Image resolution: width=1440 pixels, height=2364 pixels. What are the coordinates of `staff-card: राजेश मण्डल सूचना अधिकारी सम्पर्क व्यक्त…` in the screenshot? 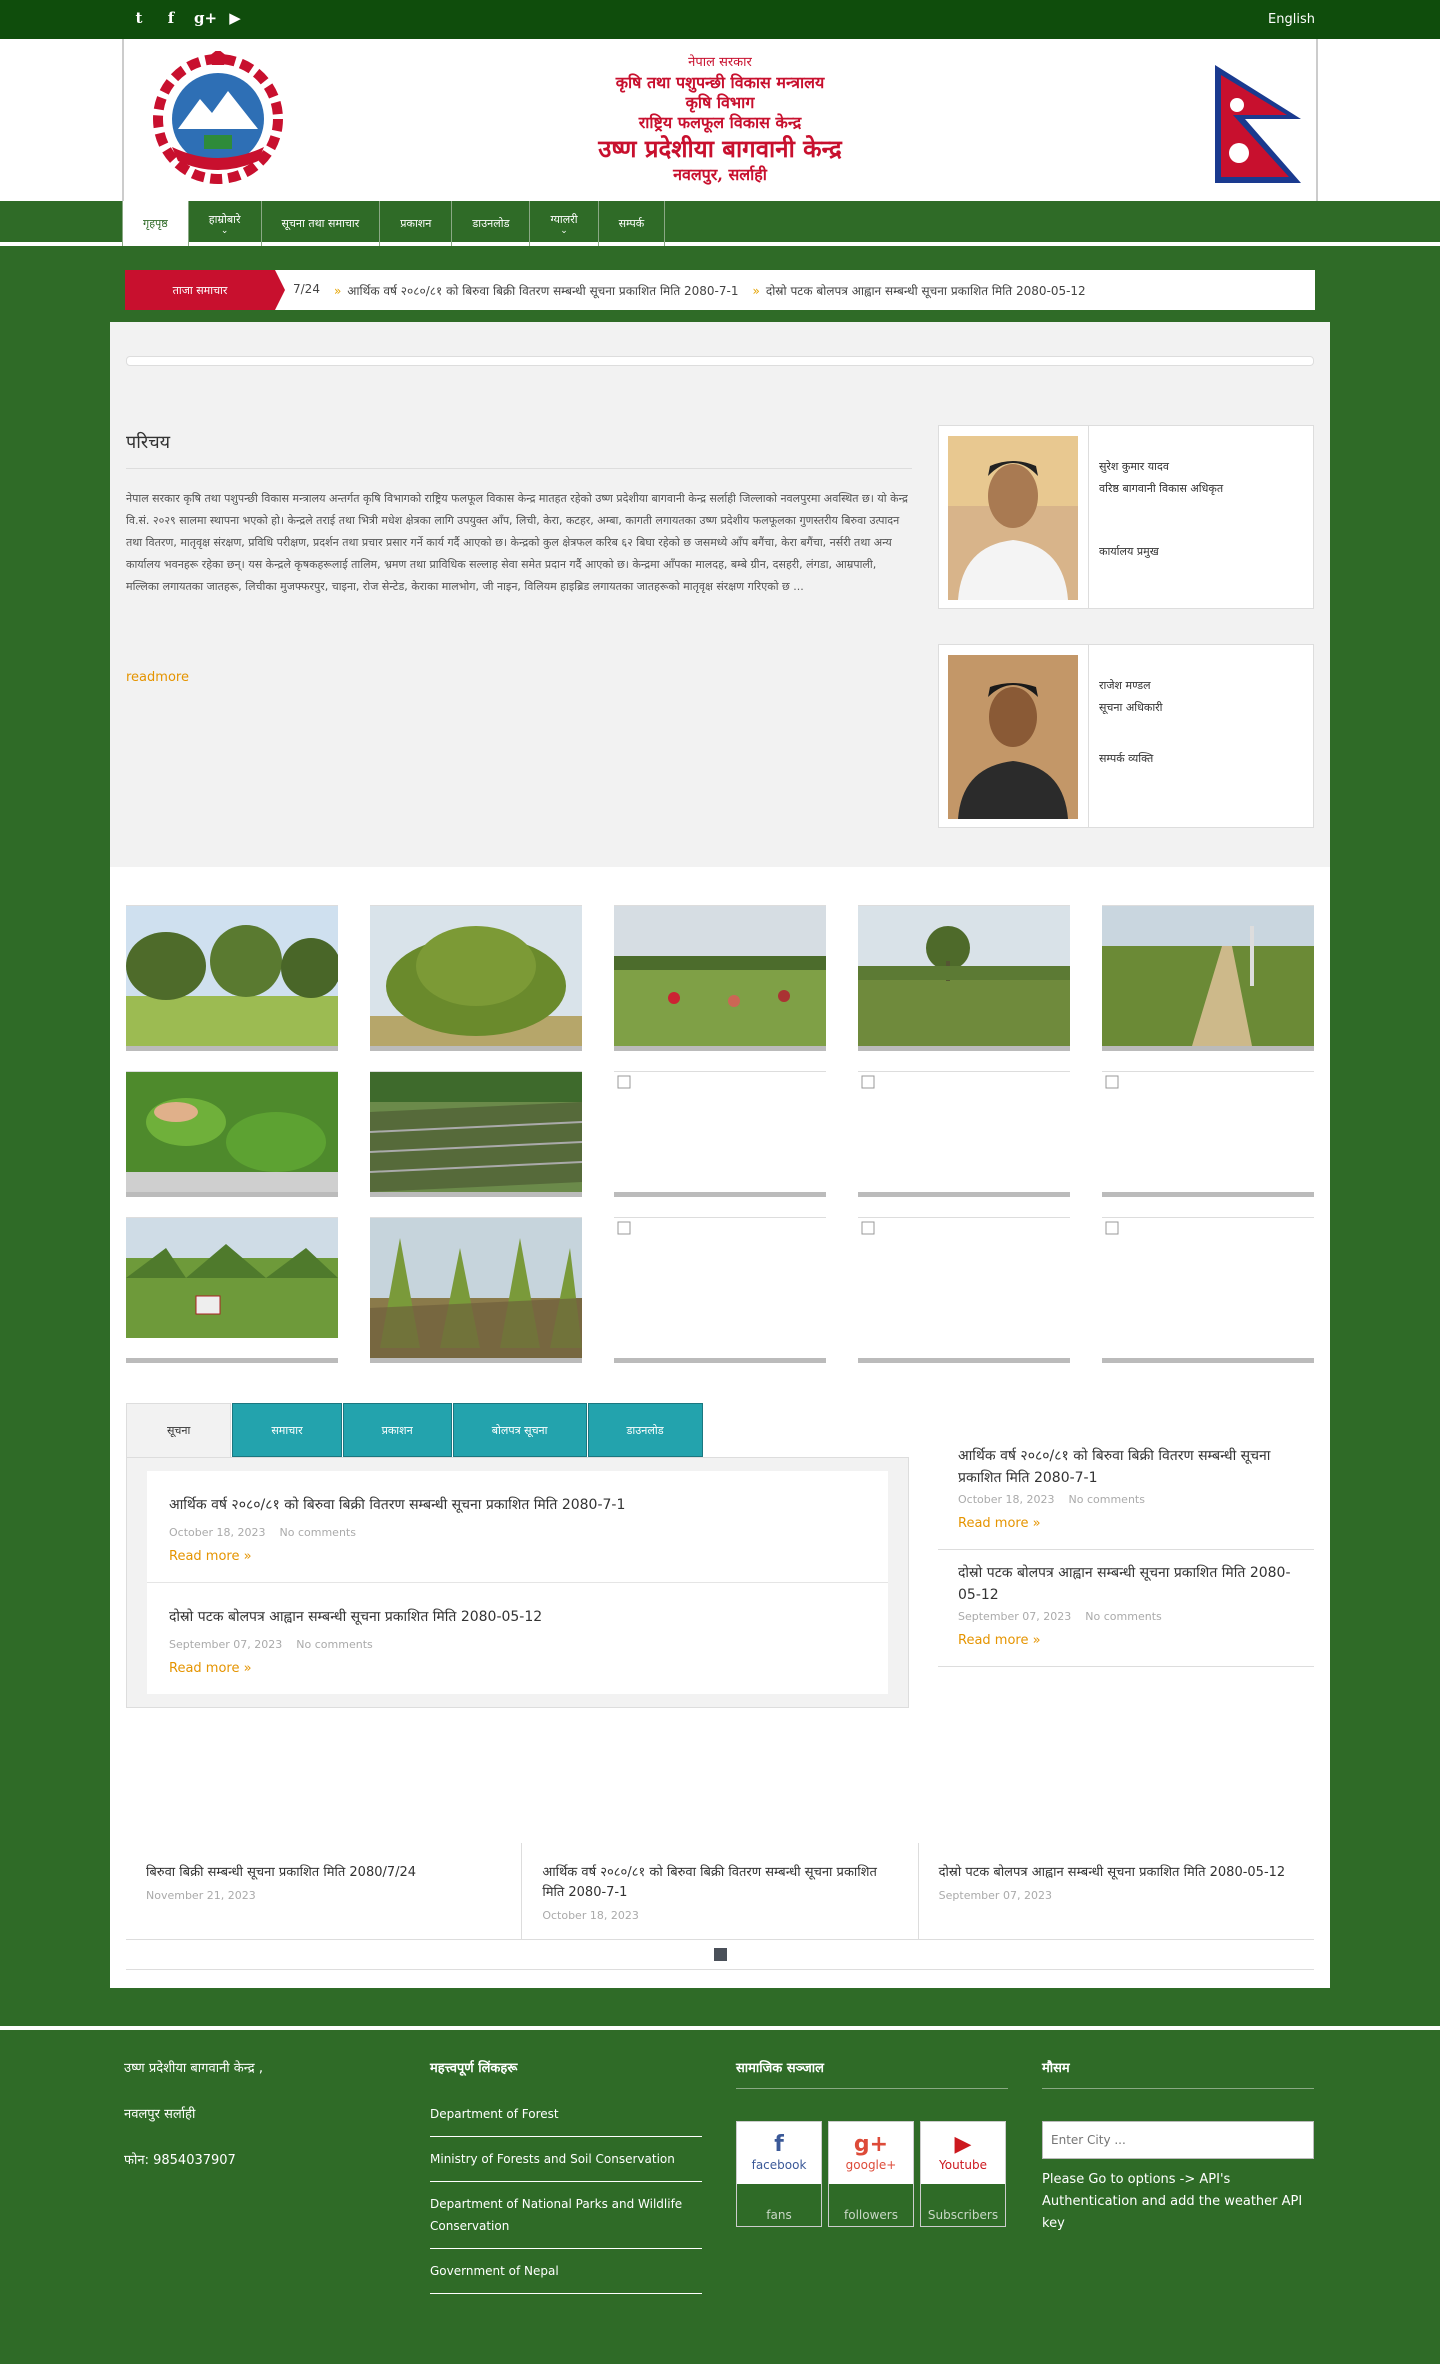 It's located at (1126, 736).